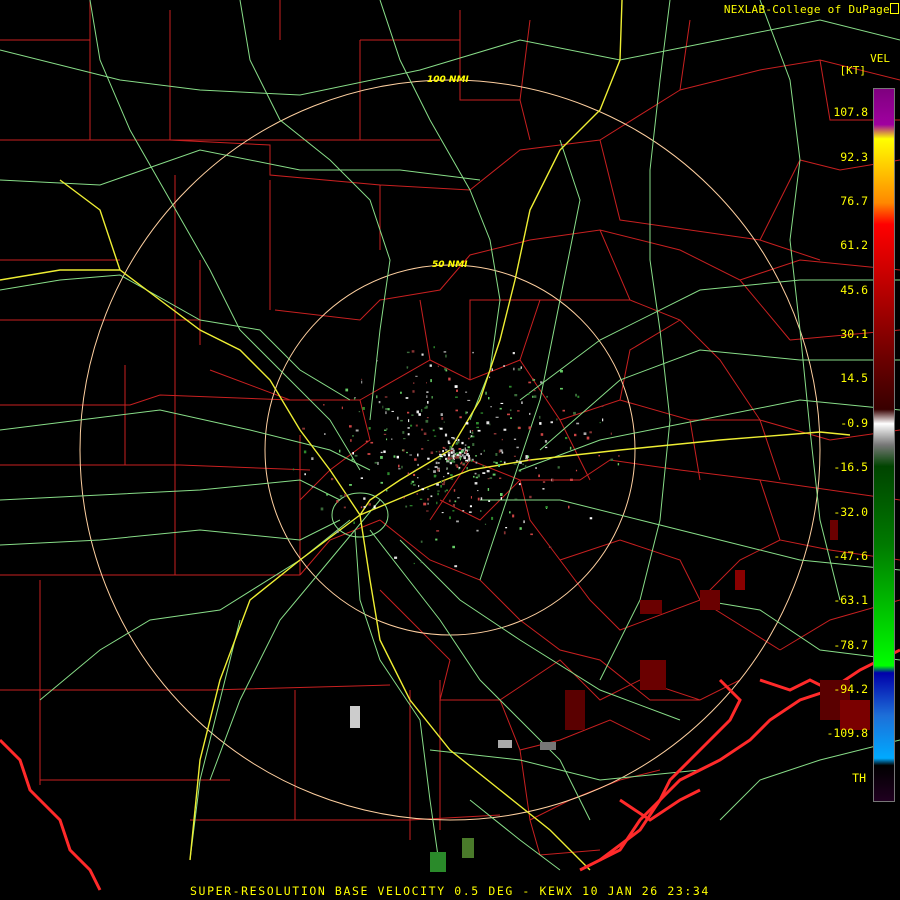 The height and width of the screenshot is (900, 900). I want to click on legend-tick: -63.1, so click(850, 600).